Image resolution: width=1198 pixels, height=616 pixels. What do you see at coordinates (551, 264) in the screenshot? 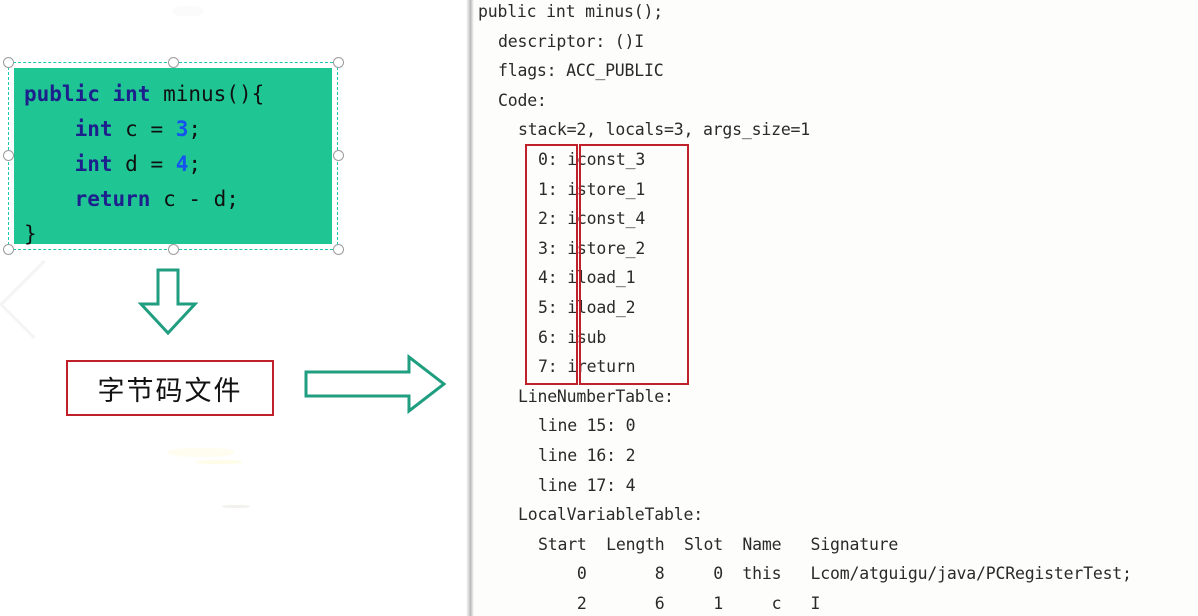
I see `highlight-box-bytecode-offsets` at bounding box center [551, 264].